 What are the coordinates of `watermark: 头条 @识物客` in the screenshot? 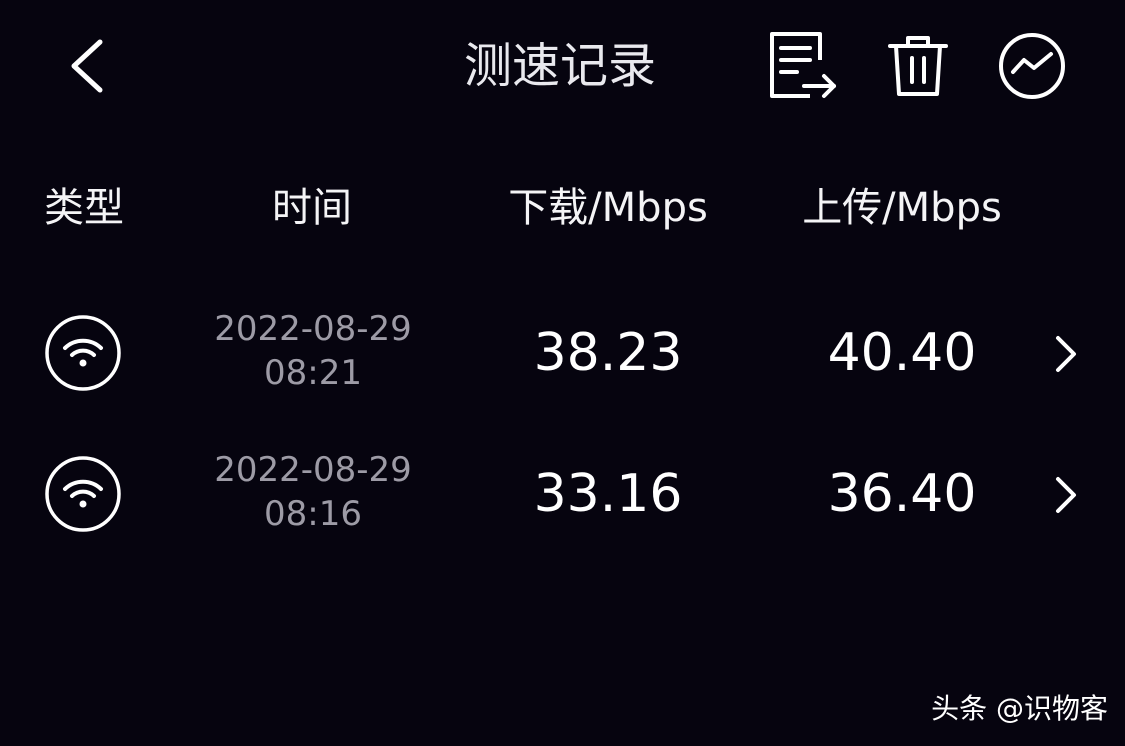 It's located at (1019, 708).